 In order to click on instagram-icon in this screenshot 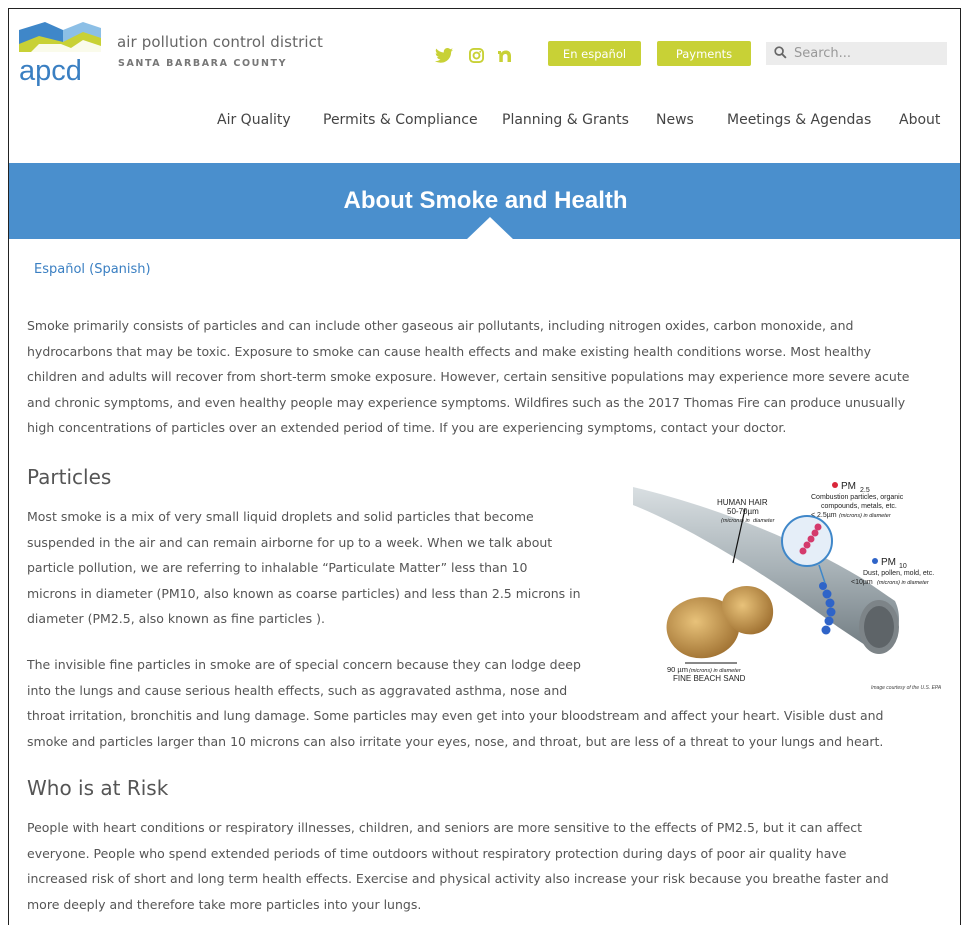, I will do `click(476, 55)`.